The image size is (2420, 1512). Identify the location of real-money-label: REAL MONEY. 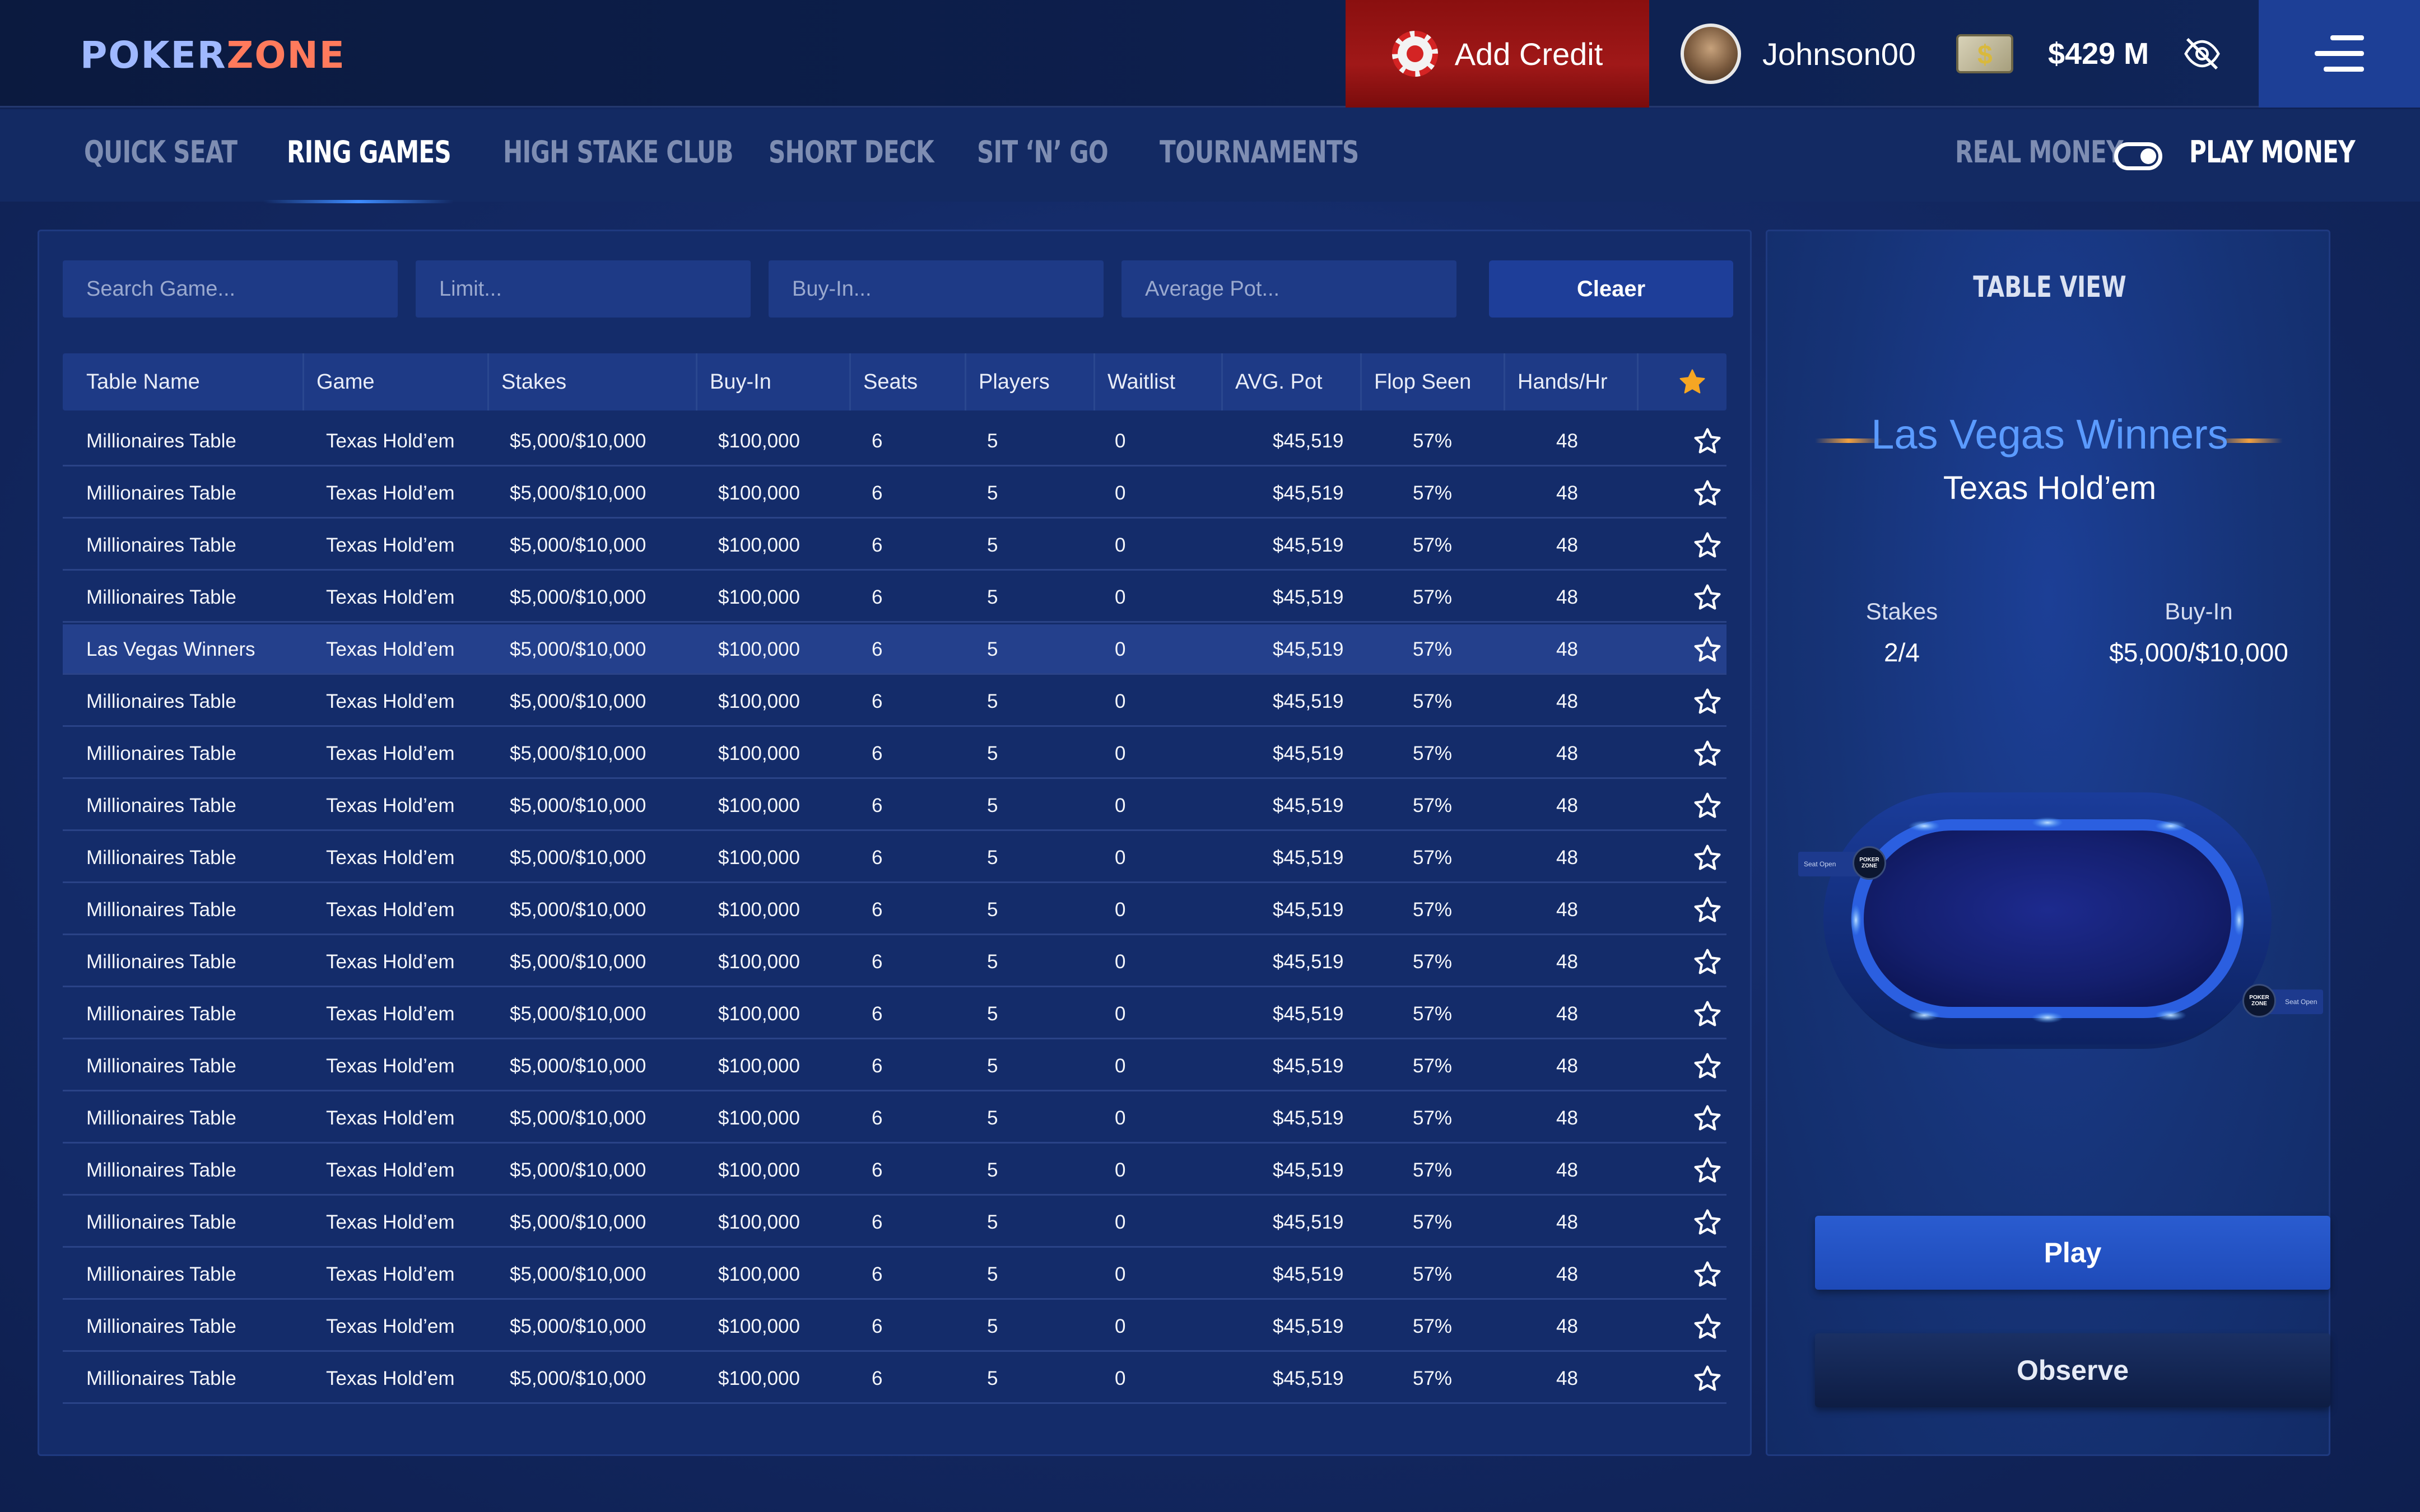
(2040, 152).